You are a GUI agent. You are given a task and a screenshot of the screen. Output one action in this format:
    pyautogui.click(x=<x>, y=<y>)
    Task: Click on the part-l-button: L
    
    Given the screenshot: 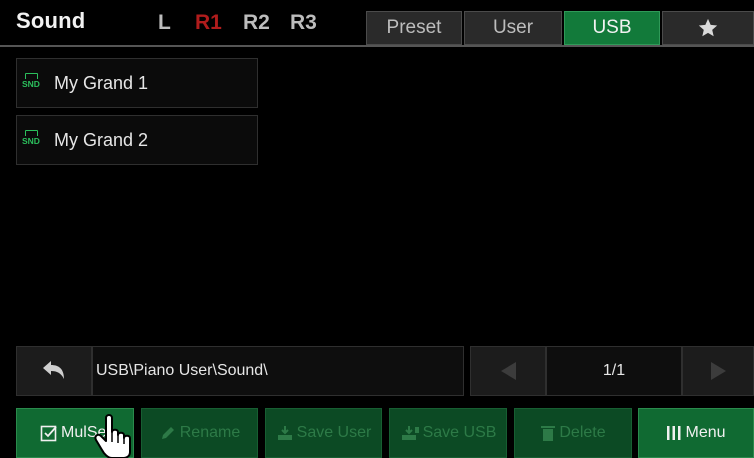 What is the action you would take?
    pyautogui.click(x=164, y=23)
    